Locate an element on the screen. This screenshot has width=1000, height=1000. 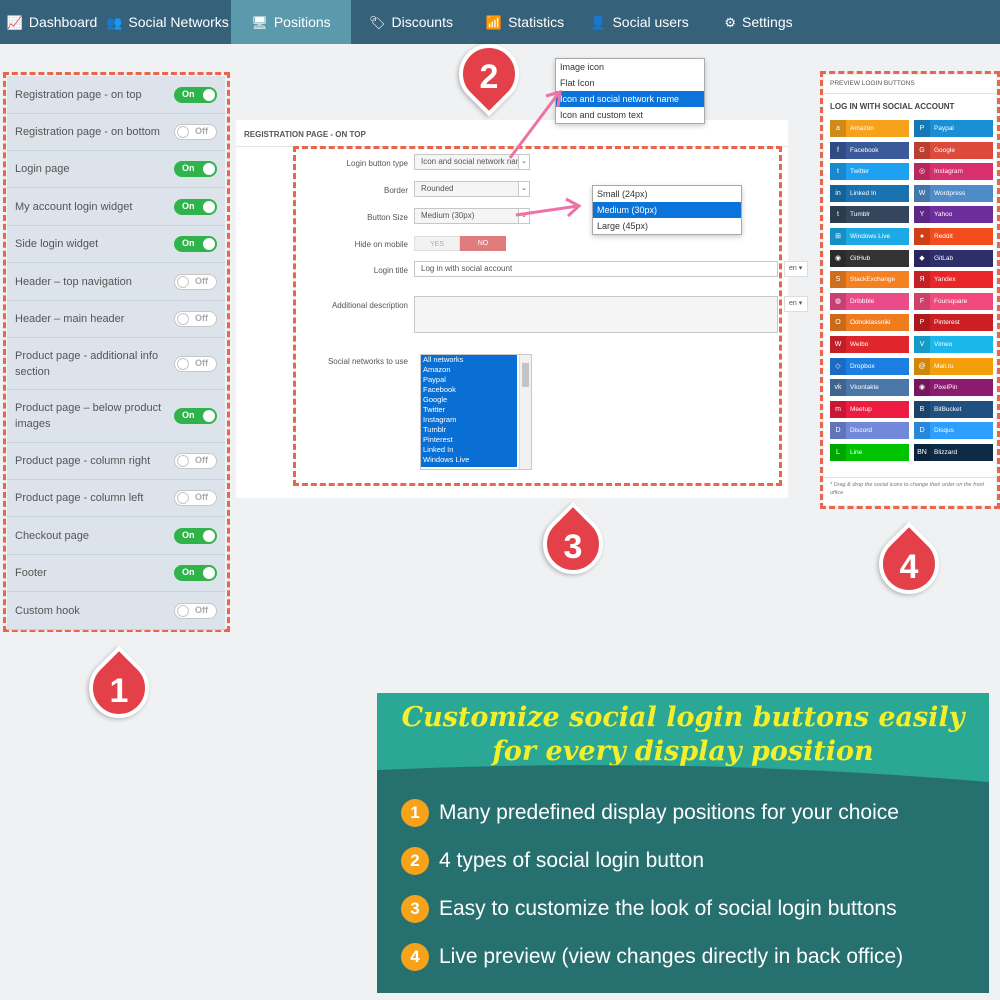
gitlab-icon: ◆ is located at coordinates (922, 258).